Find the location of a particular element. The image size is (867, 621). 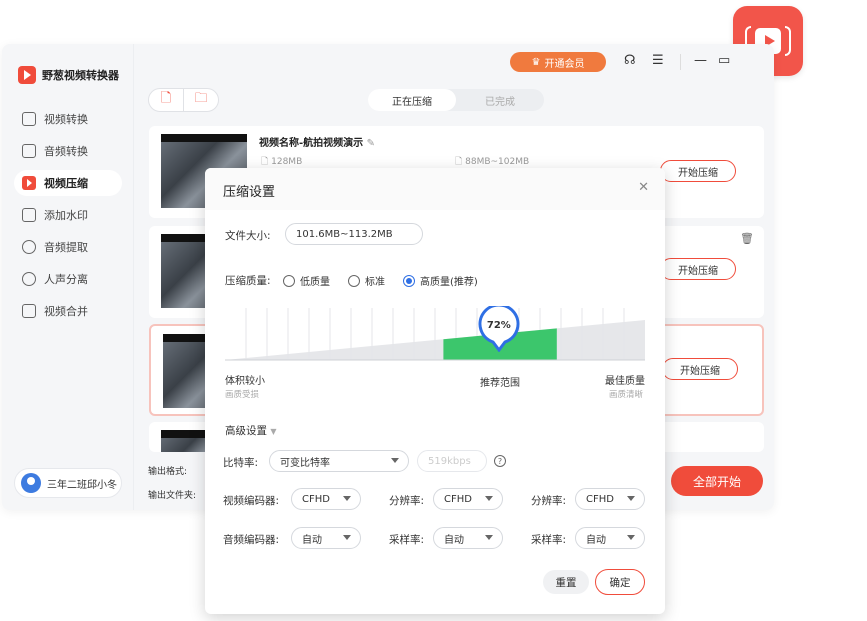

sidebar-item-label: 视频合并 is located at coordinates (66, 311).